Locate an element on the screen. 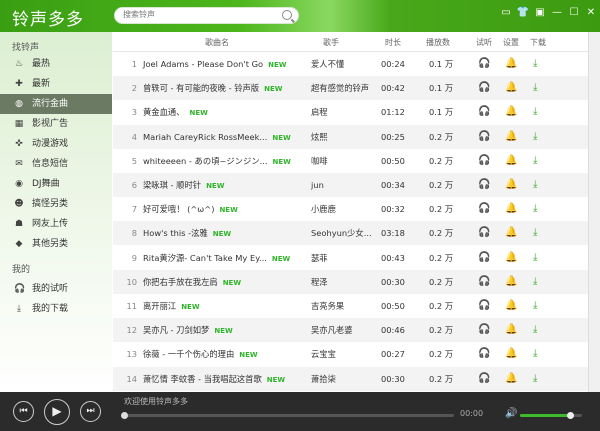  song-name: 你把右手放在我左肩 NEW is located at coordinates (192, 282).